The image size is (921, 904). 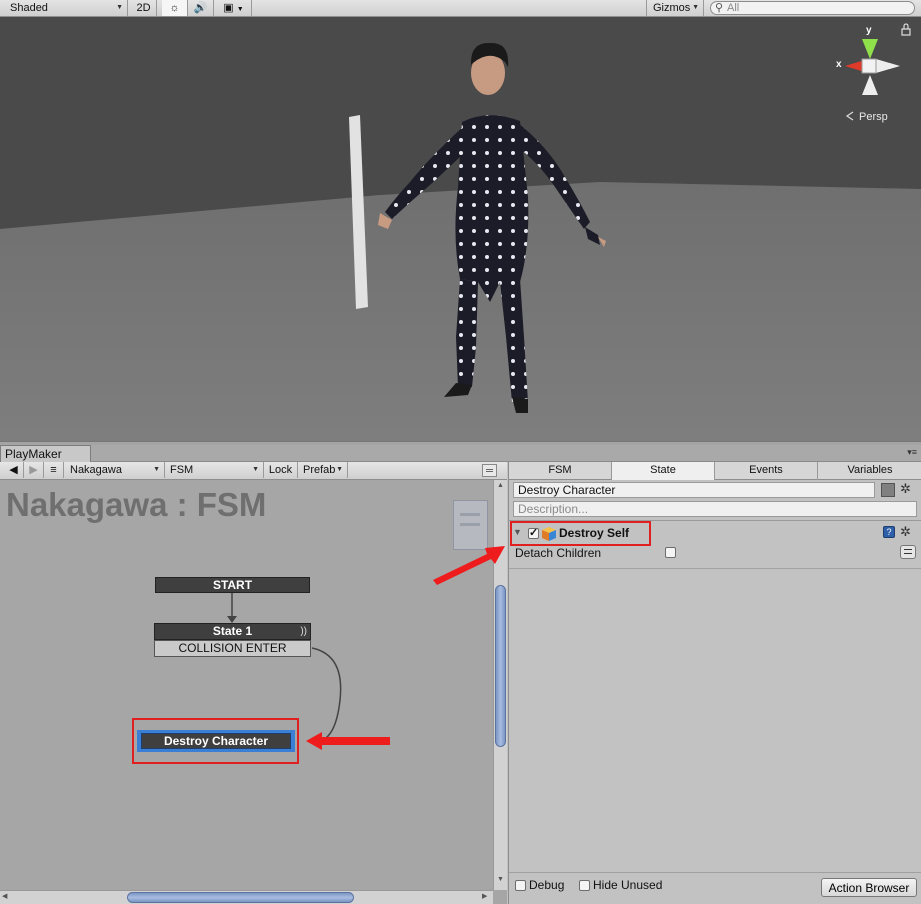 I want to click on inspector-tabs: FSM State Events Variables, so click(x=714, y=471).